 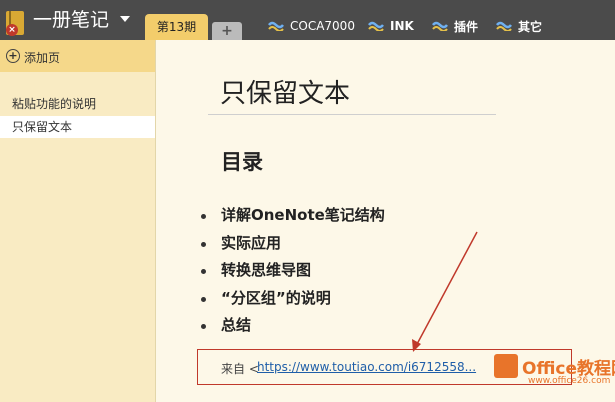 What do you see at coordinates (293, 326) in the screenshot?
I see `list-item: 总结` at bounding box center [293, 326].